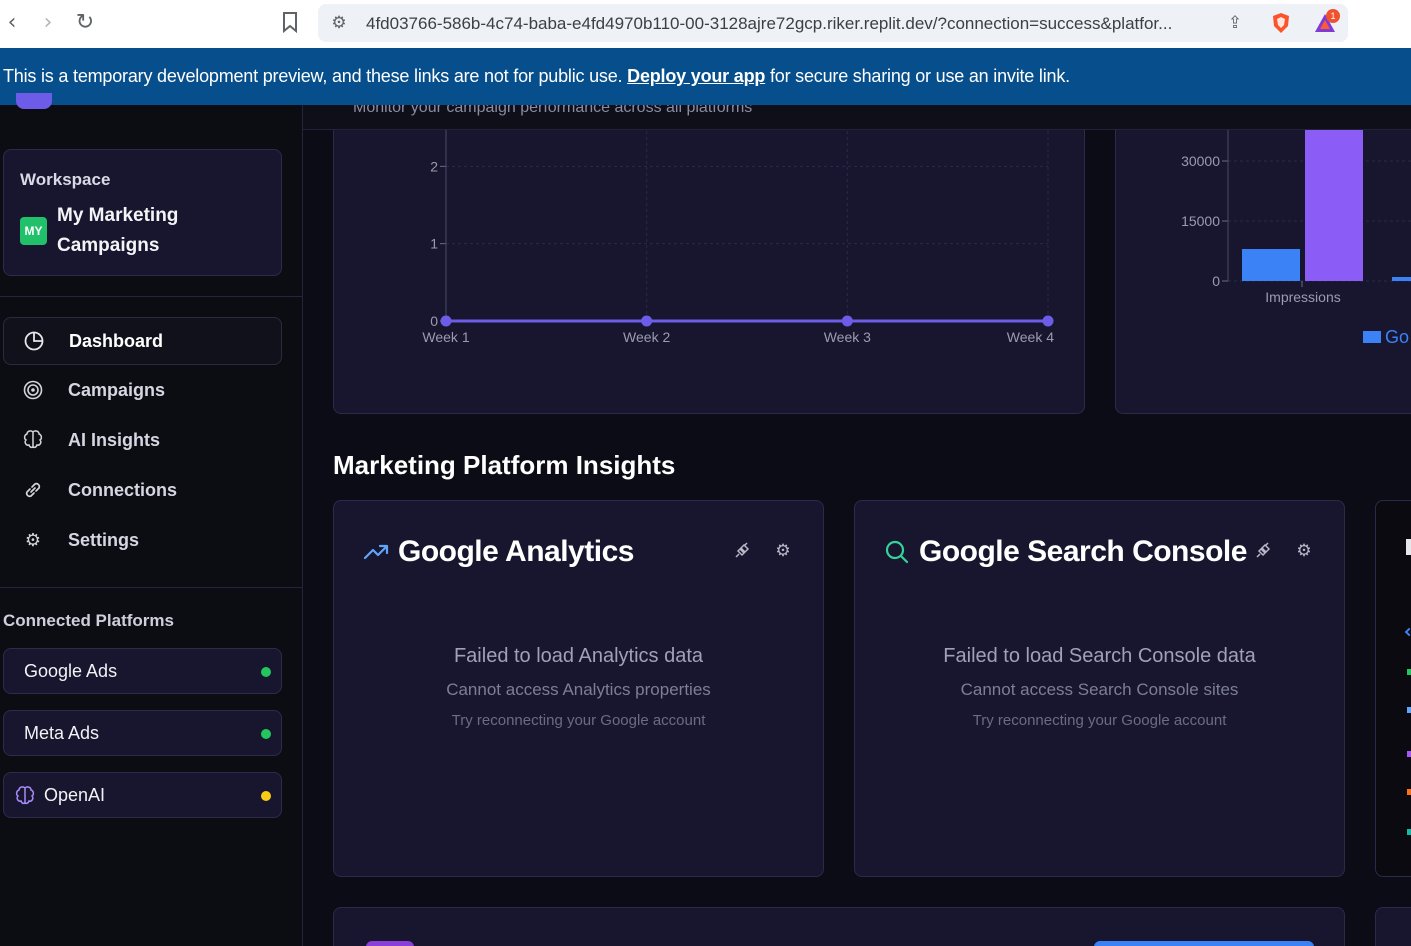  I want to click on deploy-link: Deploy your app, so click(696, 76).